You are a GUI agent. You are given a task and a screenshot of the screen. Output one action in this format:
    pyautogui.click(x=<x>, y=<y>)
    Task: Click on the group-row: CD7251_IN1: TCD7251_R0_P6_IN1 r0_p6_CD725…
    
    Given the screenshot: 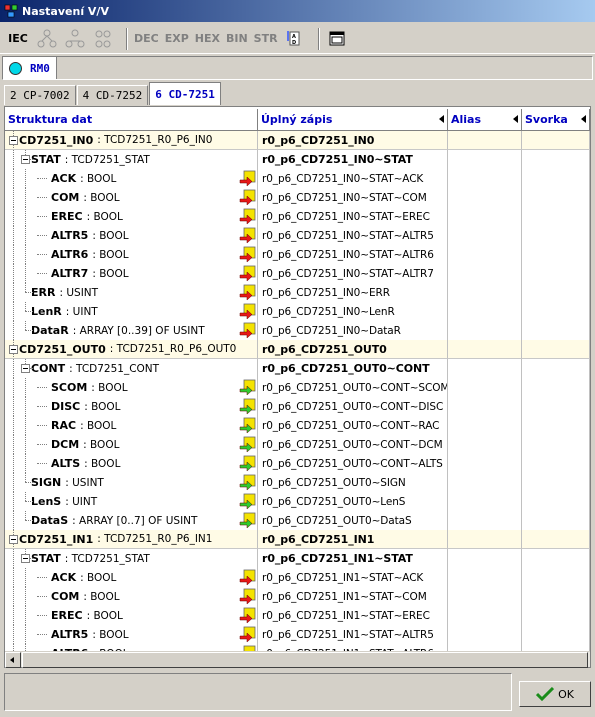 What is the action you would take?
    pyautogui.click(x=297, y=539)
    